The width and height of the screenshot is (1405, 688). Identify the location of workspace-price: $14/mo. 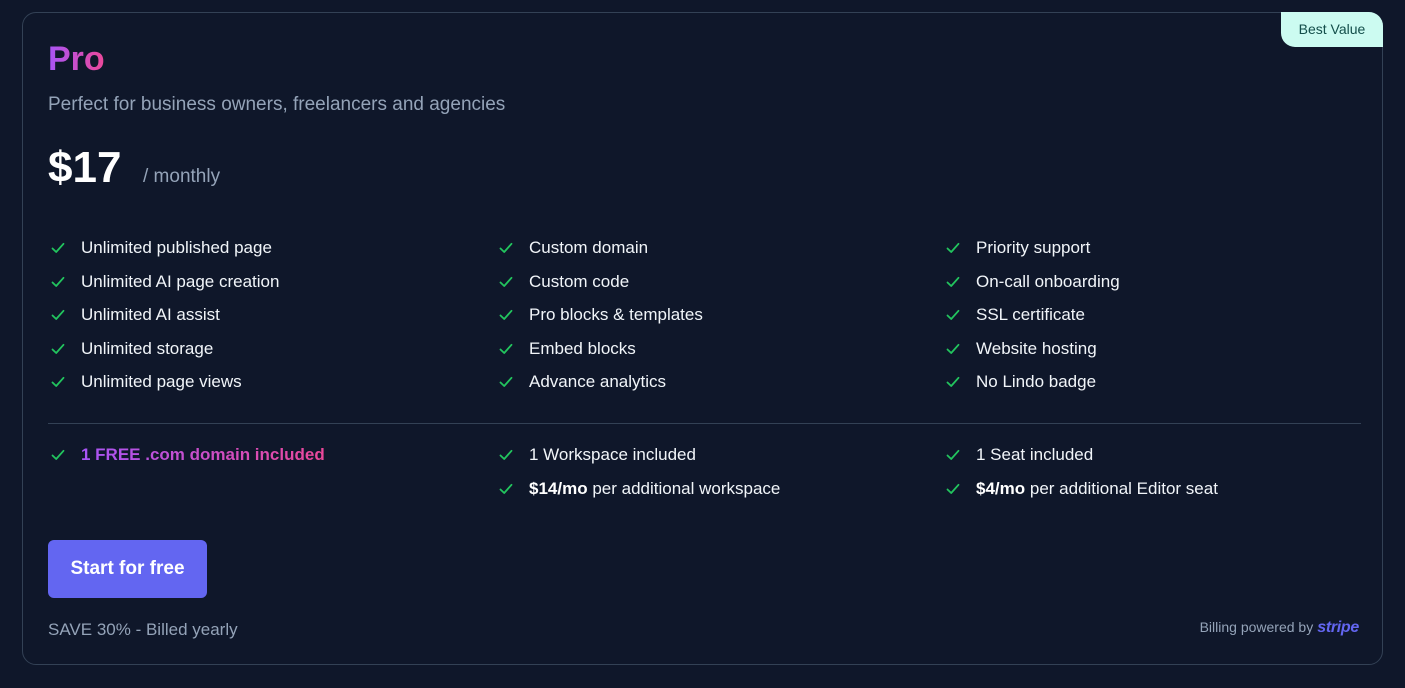
(558, 488).